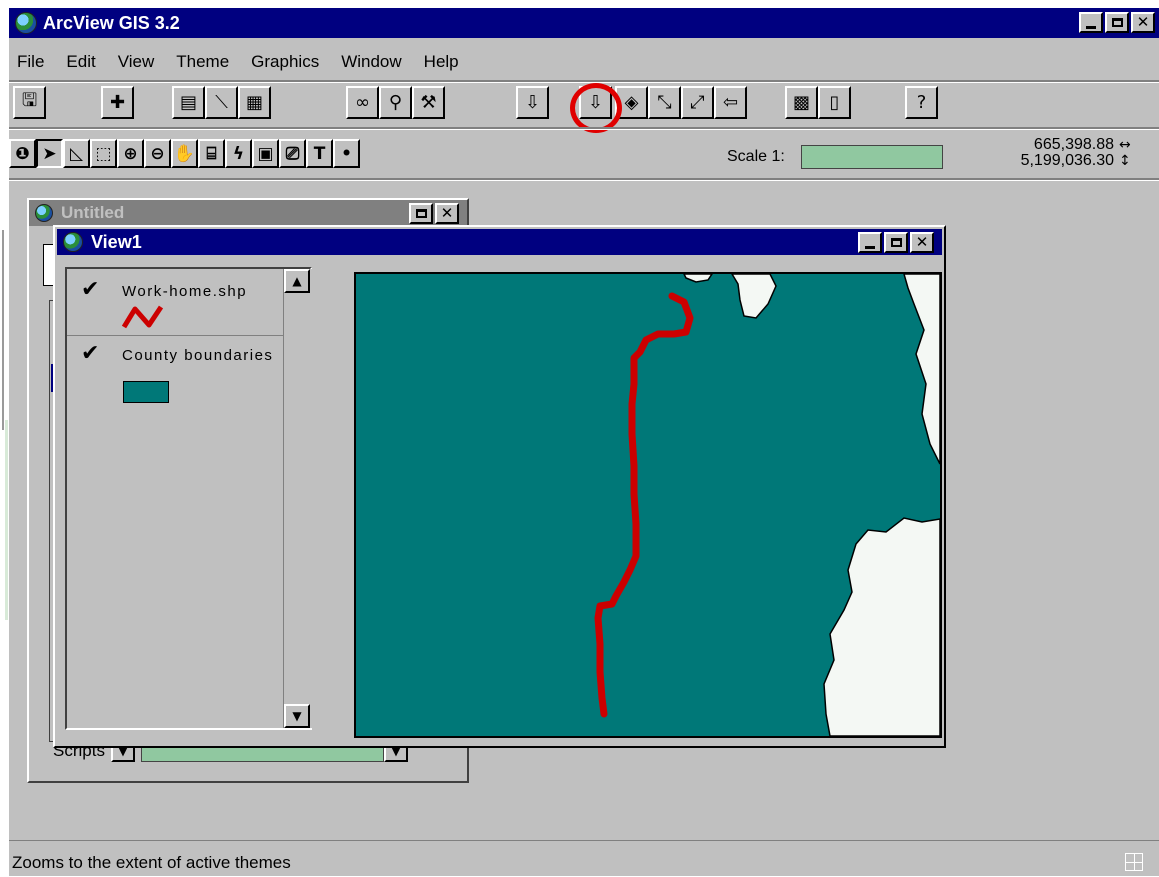 Image resolution: width=1159 pixels, height=877 pixels. Describe the element at coordinates (921, 102) in the screenshot. I see `help-button: ?` at that location.